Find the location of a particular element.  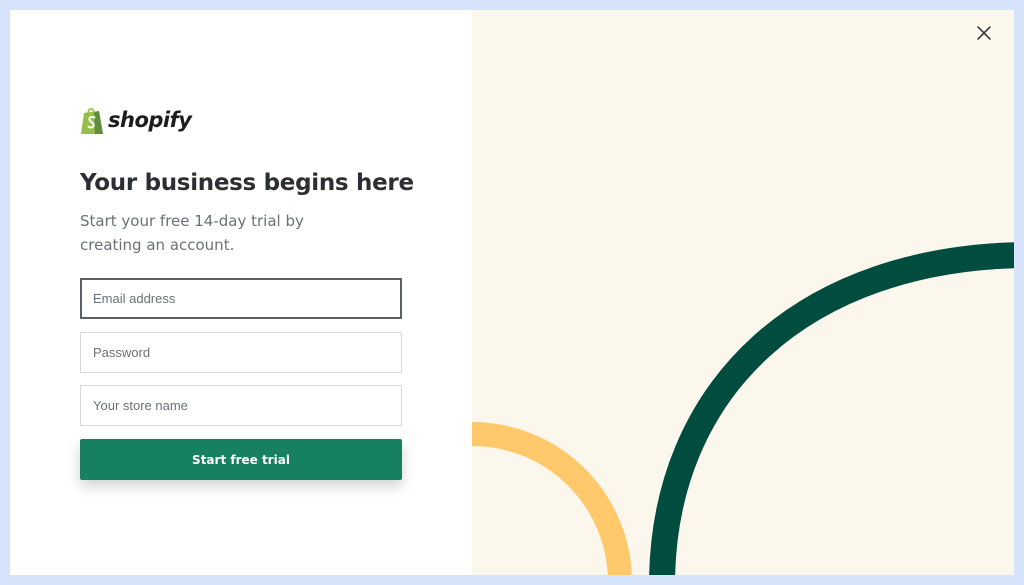

email-field is located at coordinates (241, 298).